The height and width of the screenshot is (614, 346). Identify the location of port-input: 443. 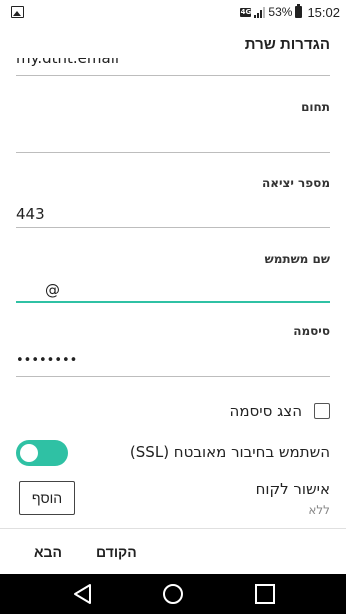
(173, 214).